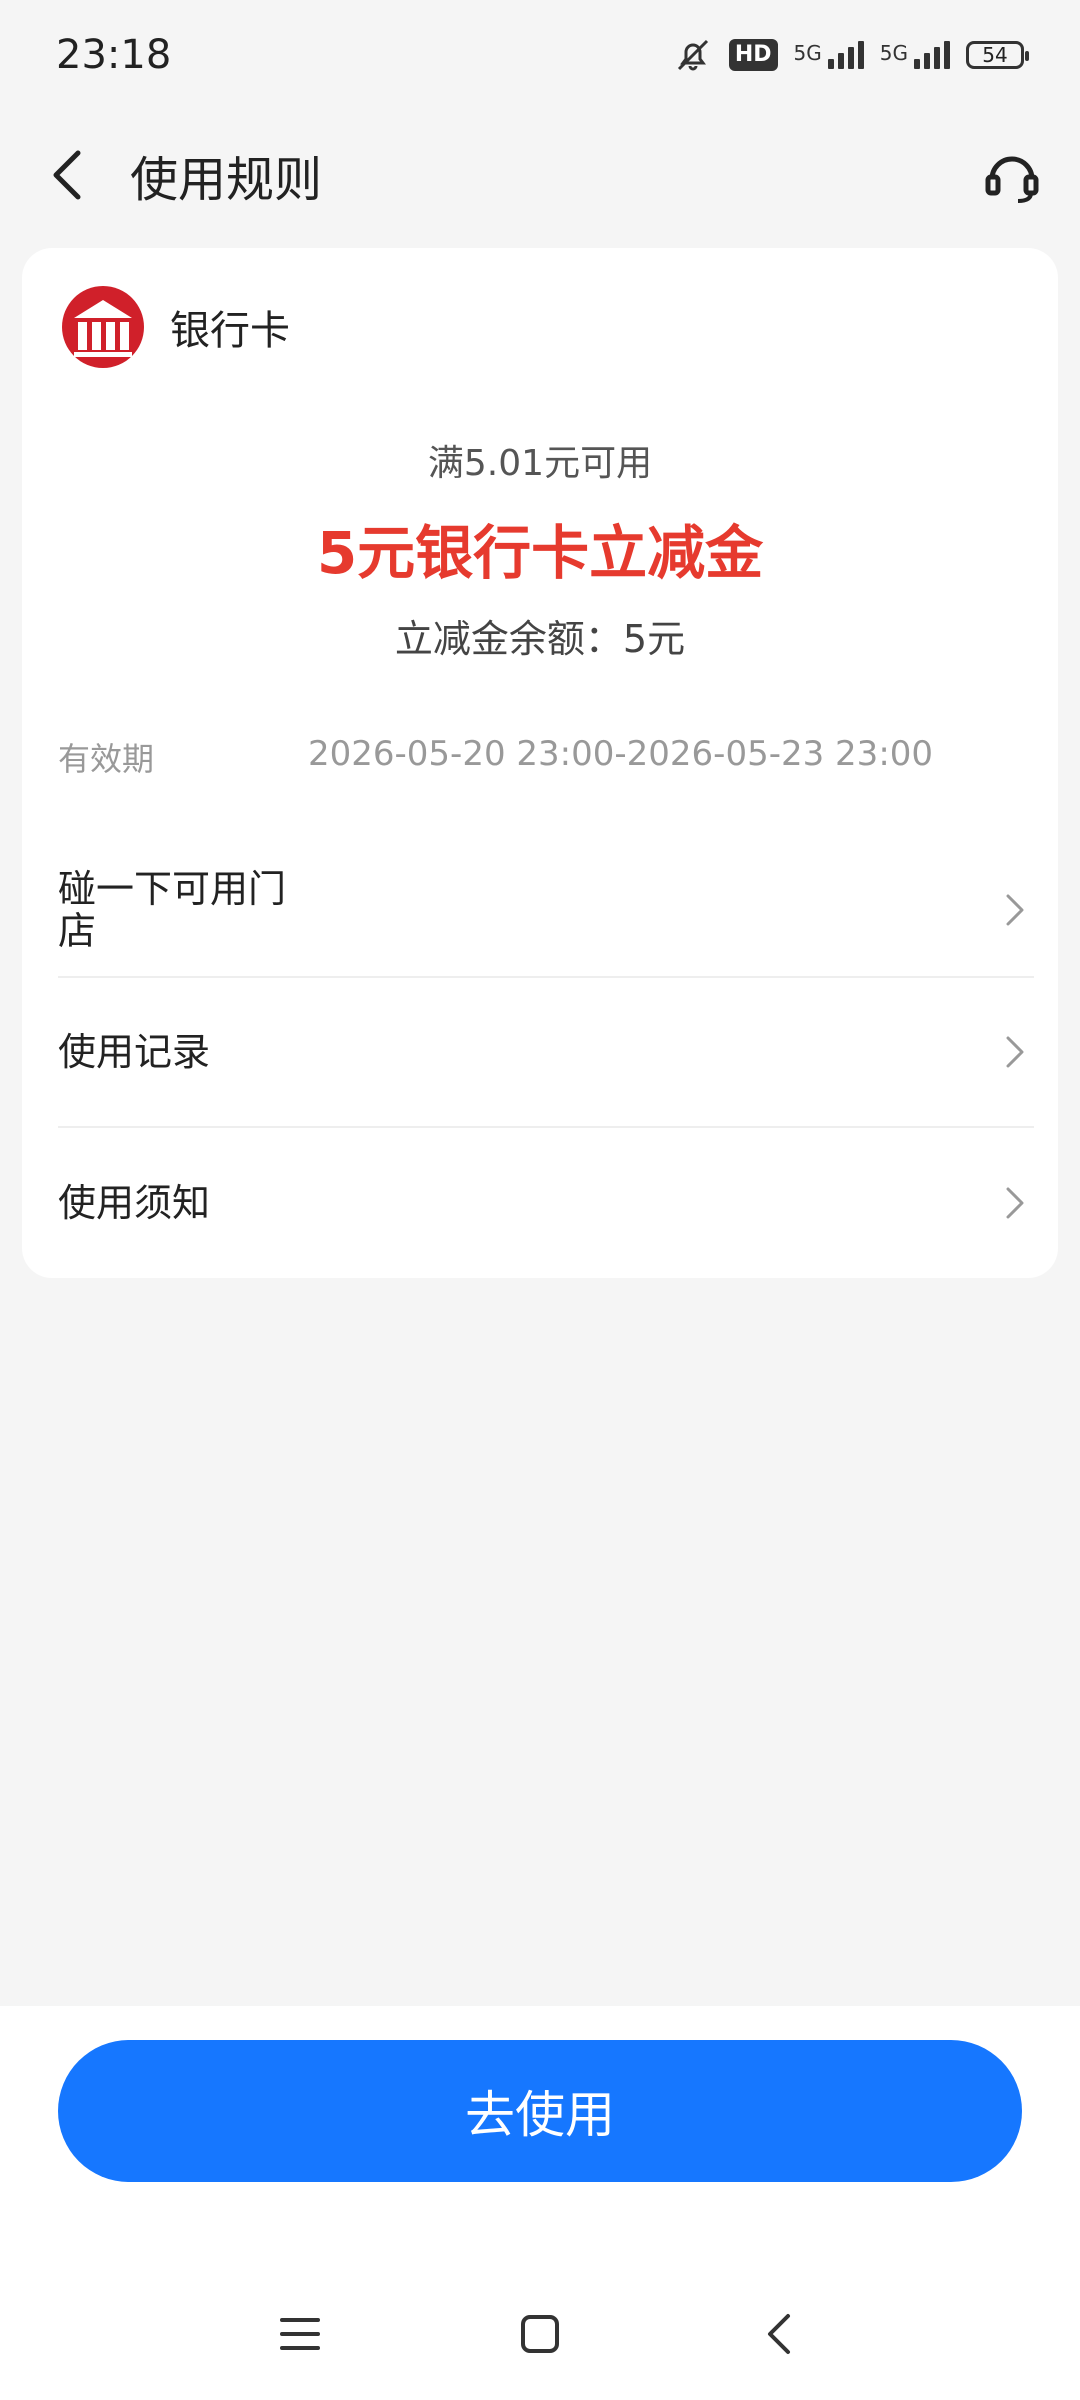 The width and height of the screenshot is (1080, 2400). I want to click on voucher-balance: 立减金余额：5元, so click(540, 639).